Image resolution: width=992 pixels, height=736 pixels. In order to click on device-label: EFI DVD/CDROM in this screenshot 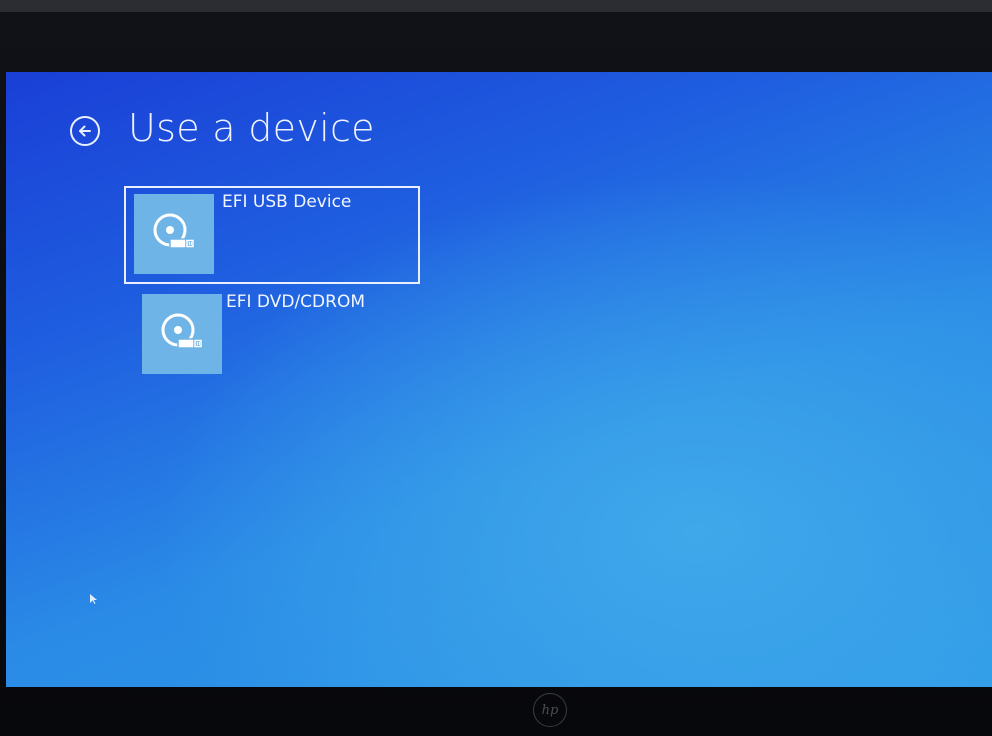, I will do `click(295, 302)`.